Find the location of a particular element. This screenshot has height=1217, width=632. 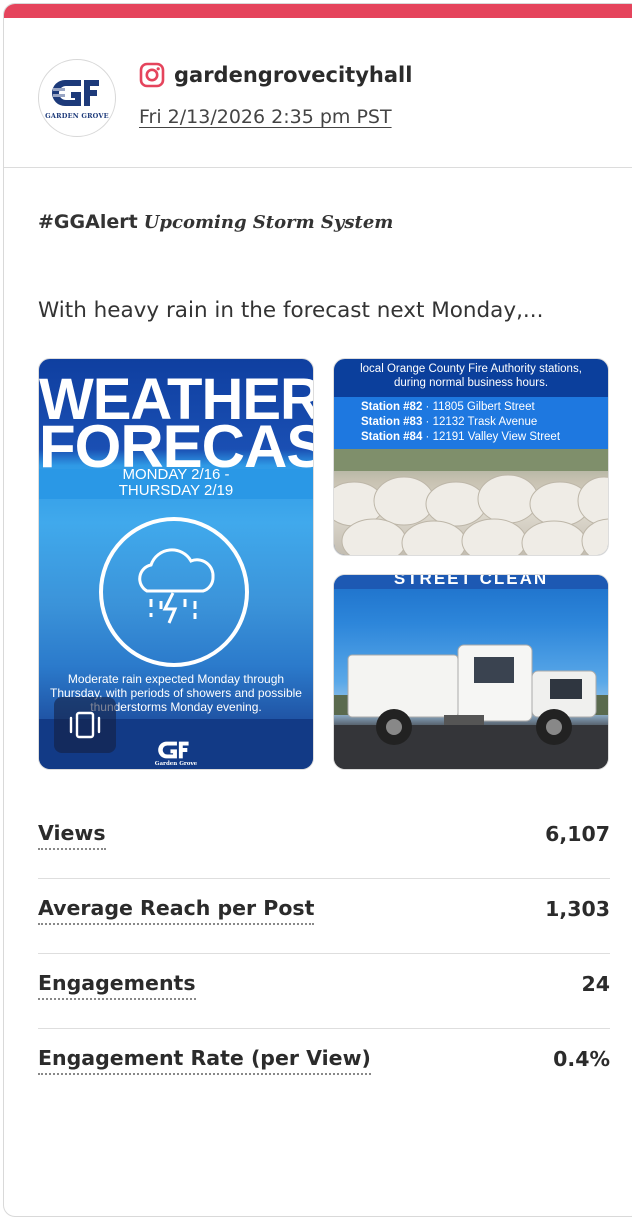

sandbags-illustration is located at coordinates (471, 502).